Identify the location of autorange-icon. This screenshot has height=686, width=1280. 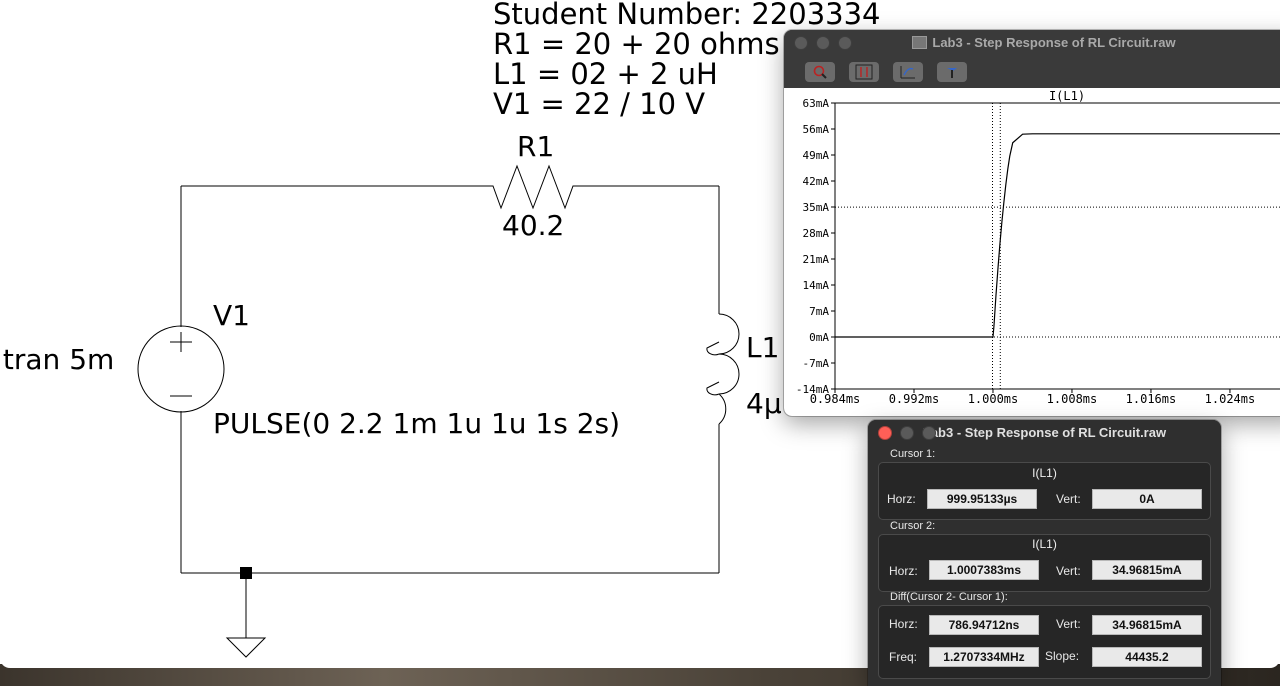
(864, 72).